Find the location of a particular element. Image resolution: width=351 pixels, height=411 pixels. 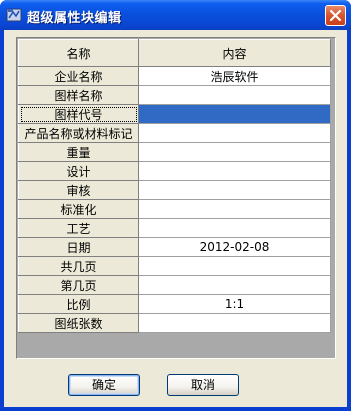

attribute-value-cell: 浩辰软件 is located at coordinates (234, 76).